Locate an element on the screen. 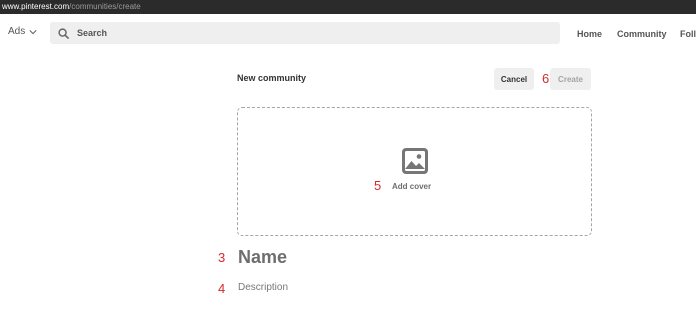 The width and height of the screenshot is (696, 324). chevron-down-icon is located at coordinates (33, 31).